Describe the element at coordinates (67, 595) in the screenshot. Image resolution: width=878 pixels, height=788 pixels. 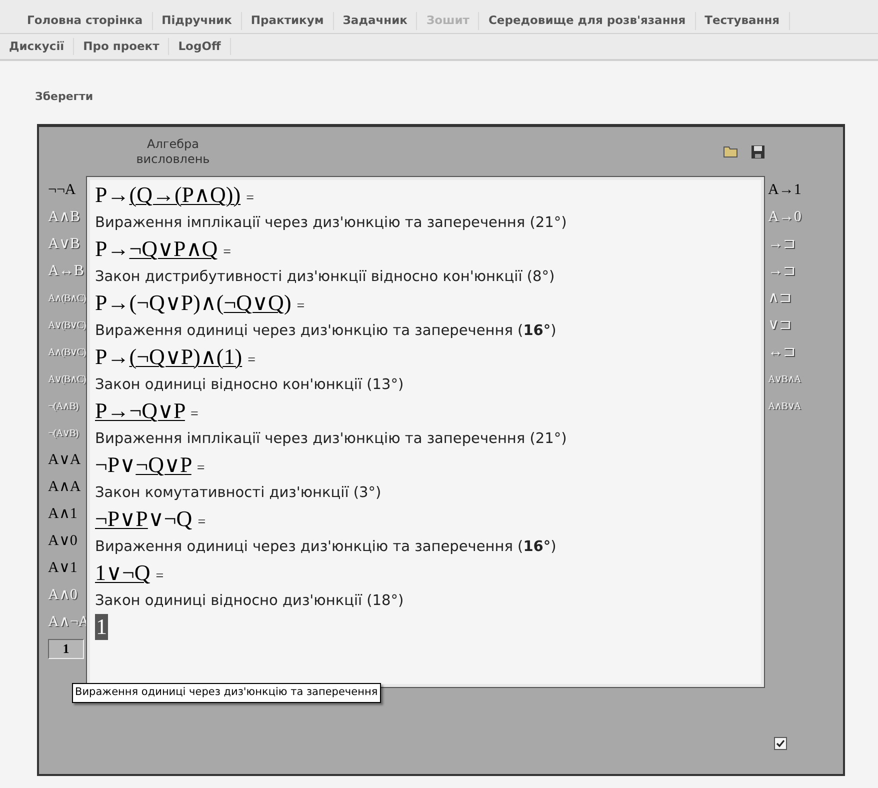
I see `operation-button: A∧0` at that location.